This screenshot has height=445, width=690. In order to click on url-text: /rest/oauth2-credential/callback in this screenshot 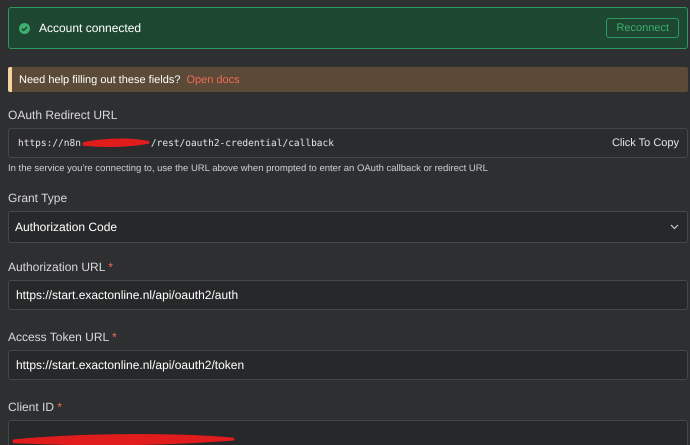, I will do `click(242, 143)`.